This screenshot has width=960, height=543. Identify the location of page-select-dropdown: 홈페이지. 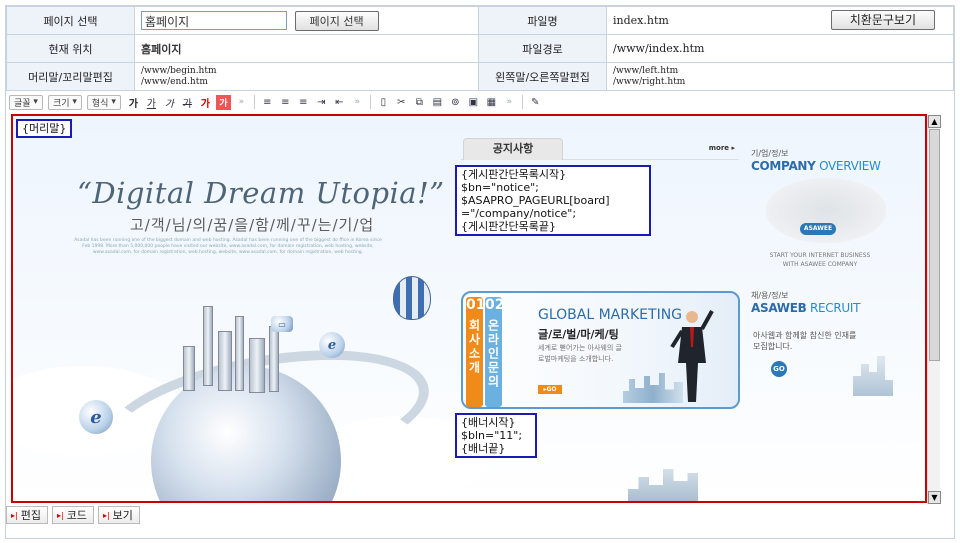
(214, 20).